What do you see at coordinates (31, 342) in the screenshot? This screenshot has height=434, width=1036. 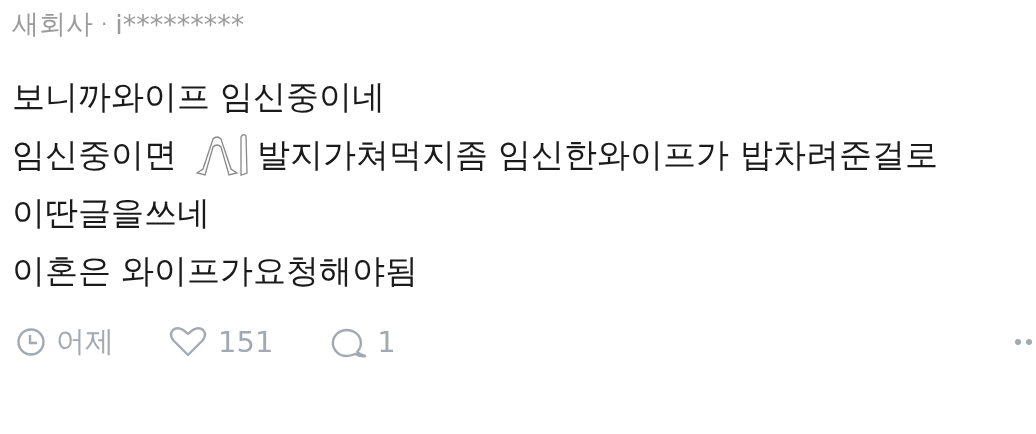 I see `clock-icon` at bounding box center [31, 342].